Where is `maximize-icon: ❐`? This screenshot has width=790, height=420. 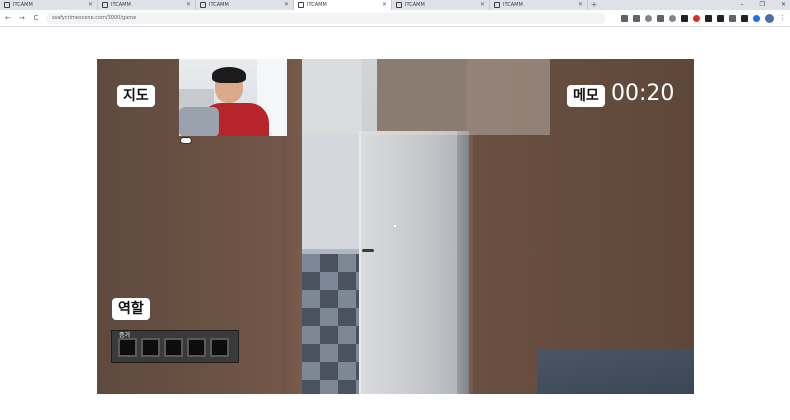
maximize-icon: ❐ is located at coordinates (762, 5).